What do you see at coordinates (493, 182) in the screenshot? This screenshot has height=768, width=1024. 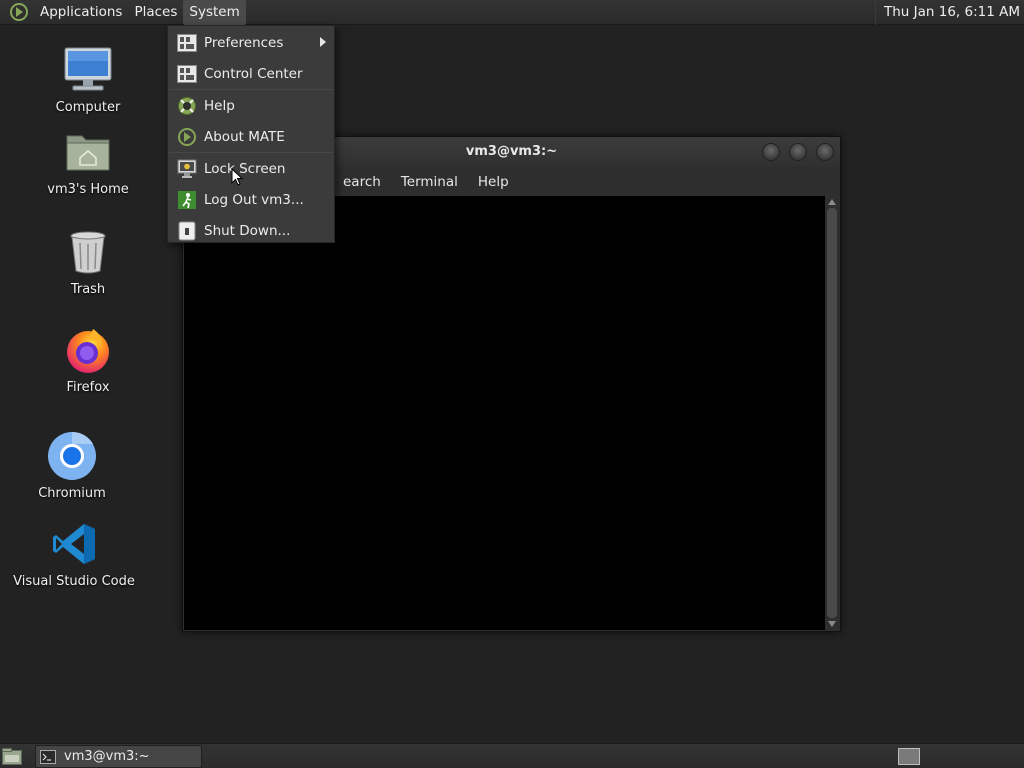 I see `menu-help: Help` at bounding box center [493, 182].